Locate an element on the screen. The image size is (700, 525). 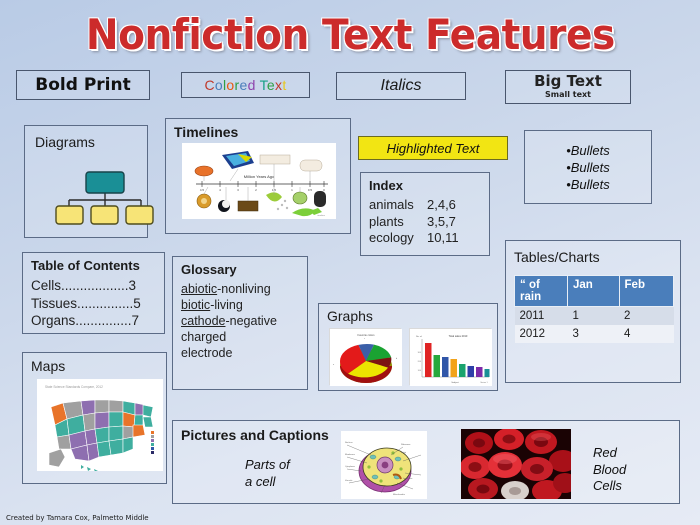
table-cell: 2012 is located at coordinates (541, 334).